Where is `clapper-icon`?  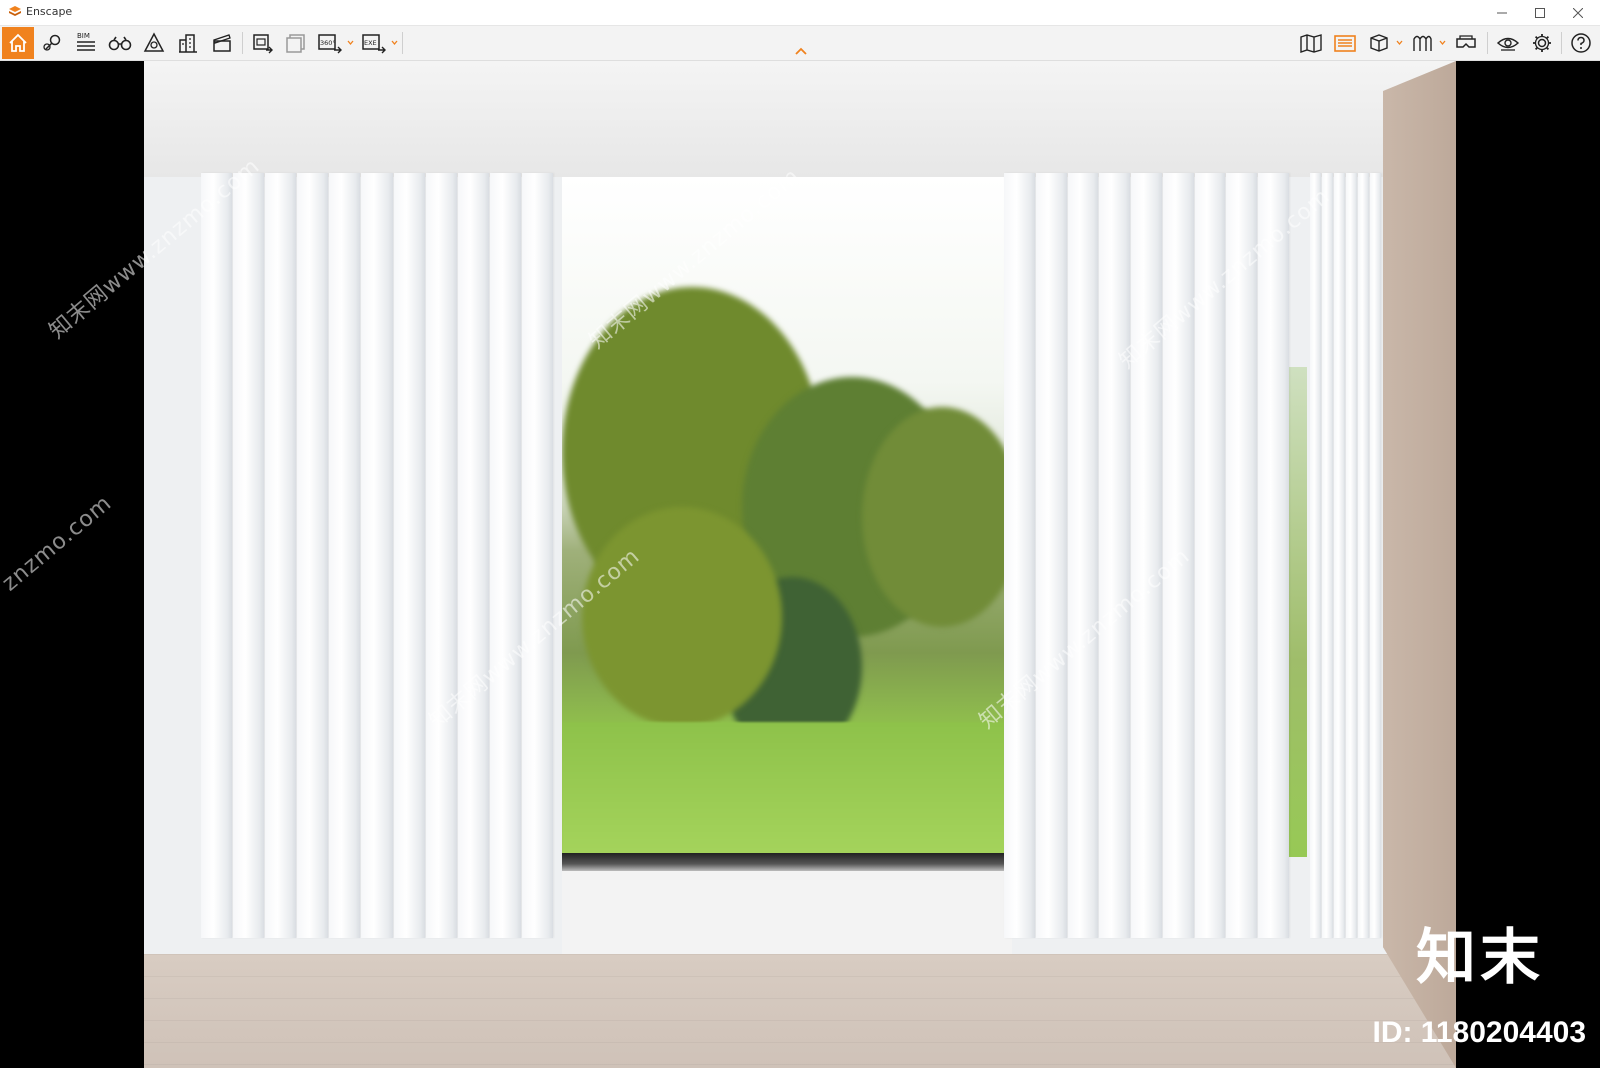 clapper-icon is located at coordinates (222, 43).